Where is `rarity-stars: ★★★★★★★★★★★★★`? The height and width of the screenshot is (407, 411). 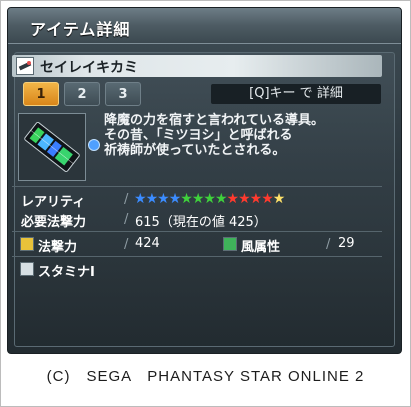
rarity-stars: ★★★★★★★★★★★★★ is located at coordinates (210, 199).